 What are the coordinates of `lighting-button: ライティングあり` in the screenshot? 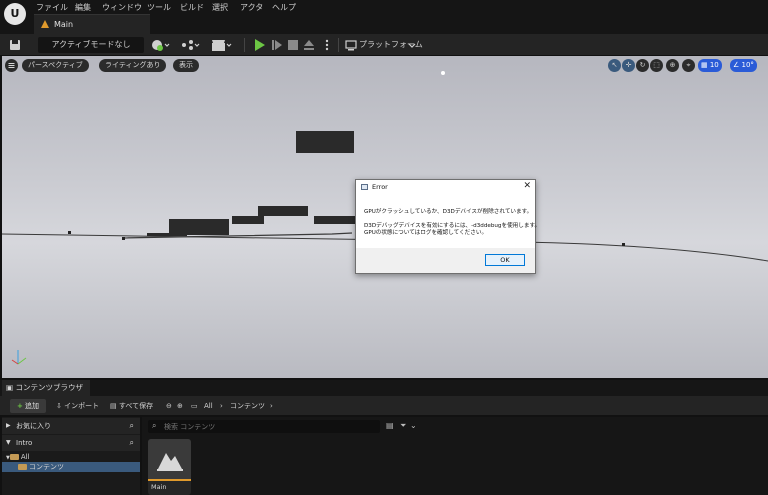 It's located at (133, 65).